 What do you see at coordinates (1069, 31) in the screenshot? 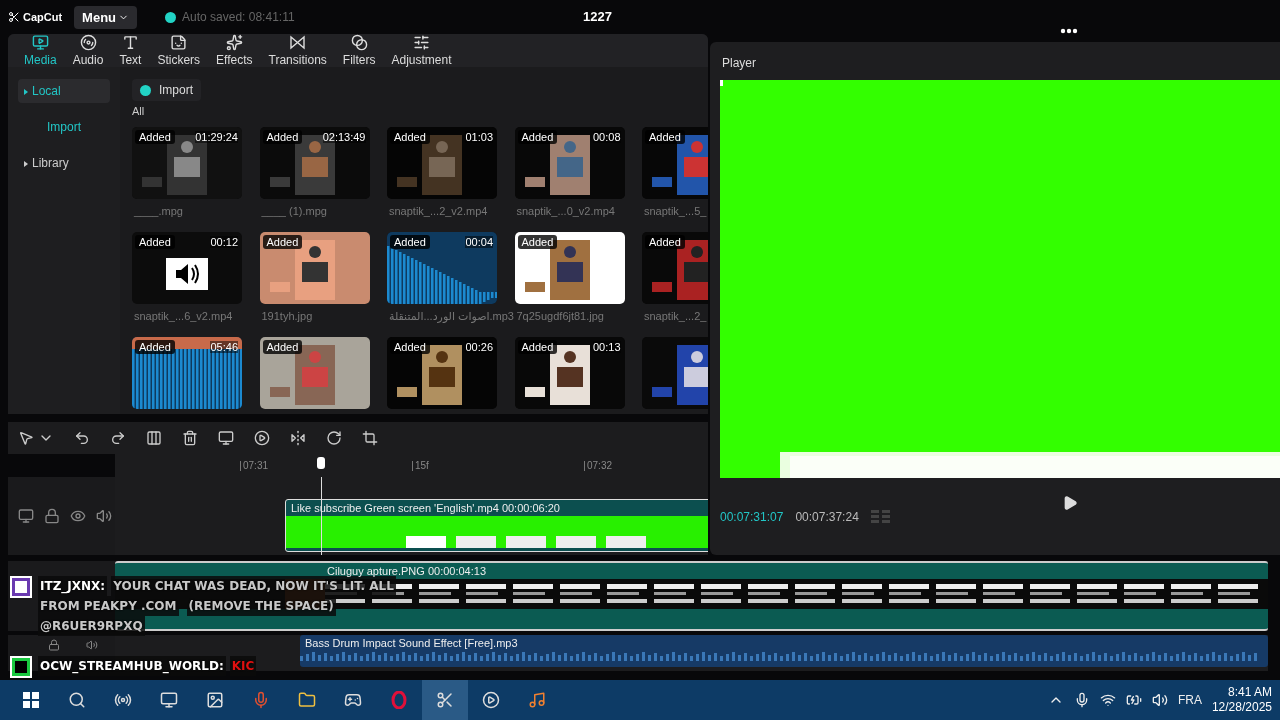
I see `more-icon` at bounding box center [1069, 31].